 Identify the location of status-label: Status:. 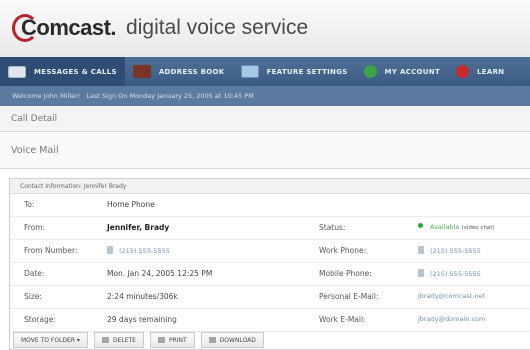
(332, 227).